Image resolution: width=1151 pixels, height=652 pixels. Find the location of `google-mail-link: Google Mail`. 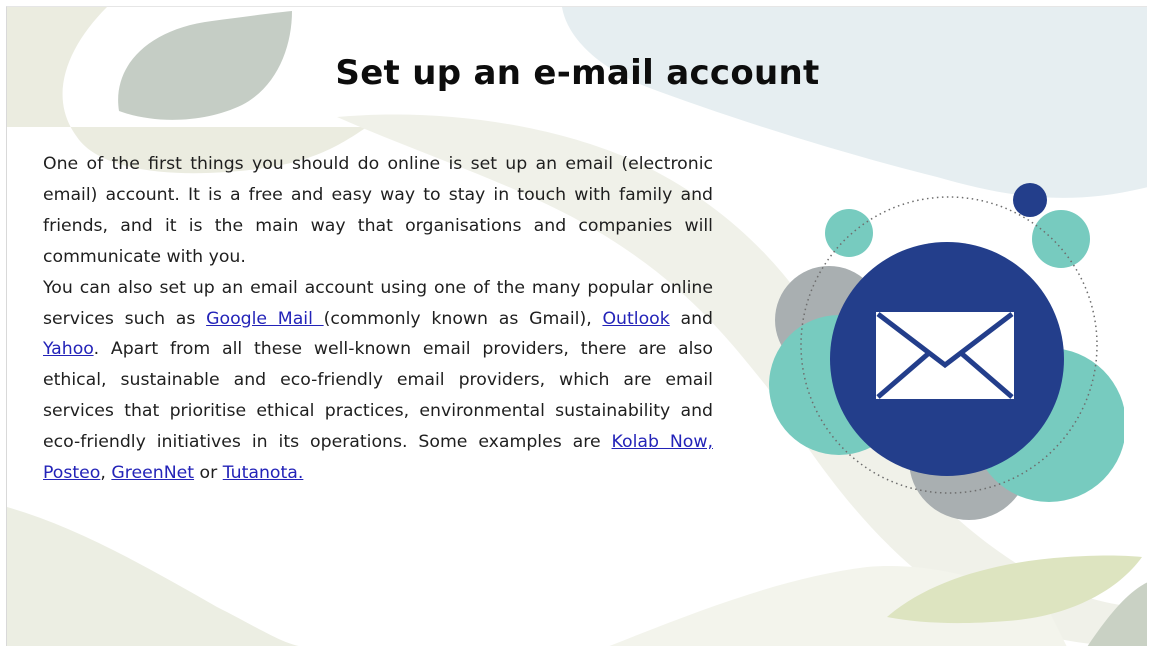

google-mail-link: Google Mail is located at coordinates (265, 319).